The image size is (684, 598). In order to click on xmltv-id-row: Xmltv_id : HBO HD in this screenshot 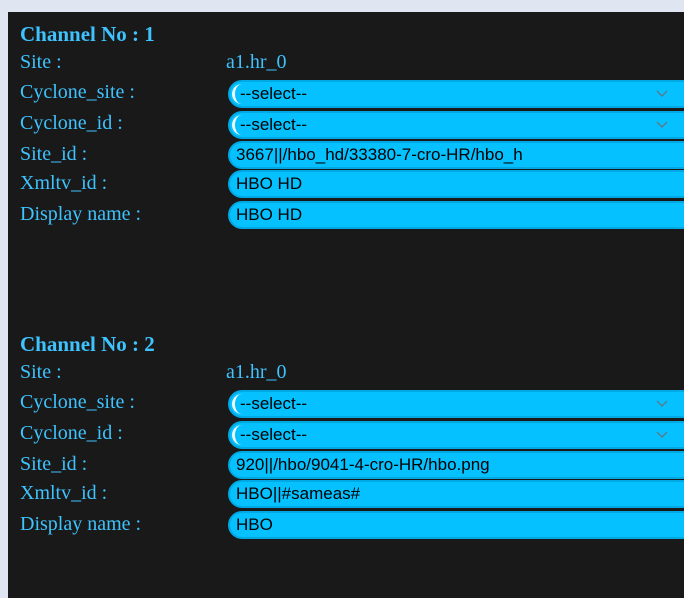, I will do `click(346, 183)`.